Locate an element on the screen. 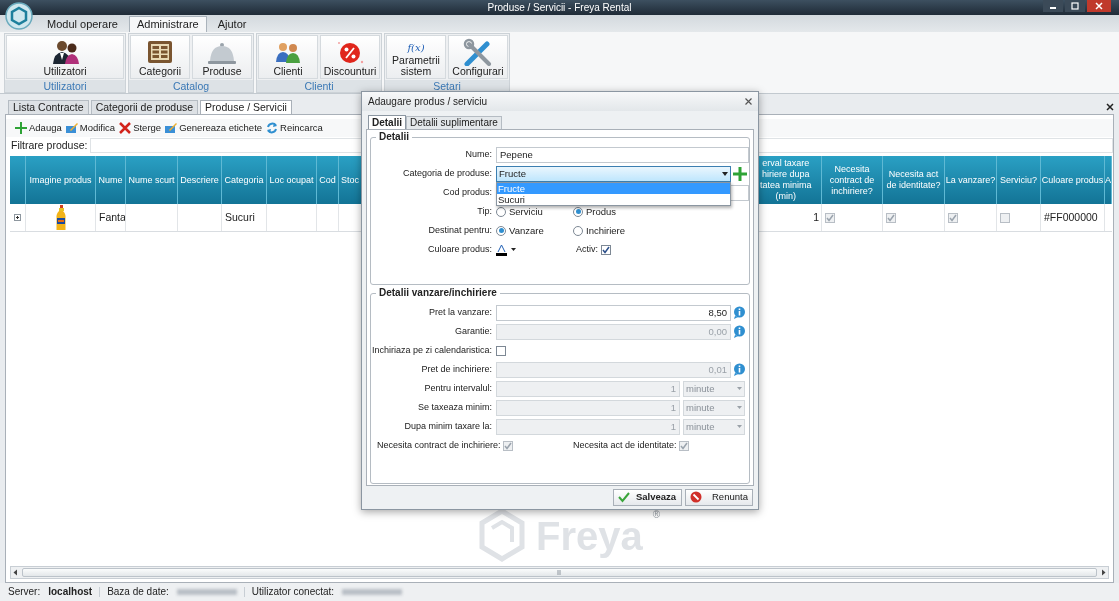  field-label: Dupa minim taxare la: is located at coordinates (448, 426).